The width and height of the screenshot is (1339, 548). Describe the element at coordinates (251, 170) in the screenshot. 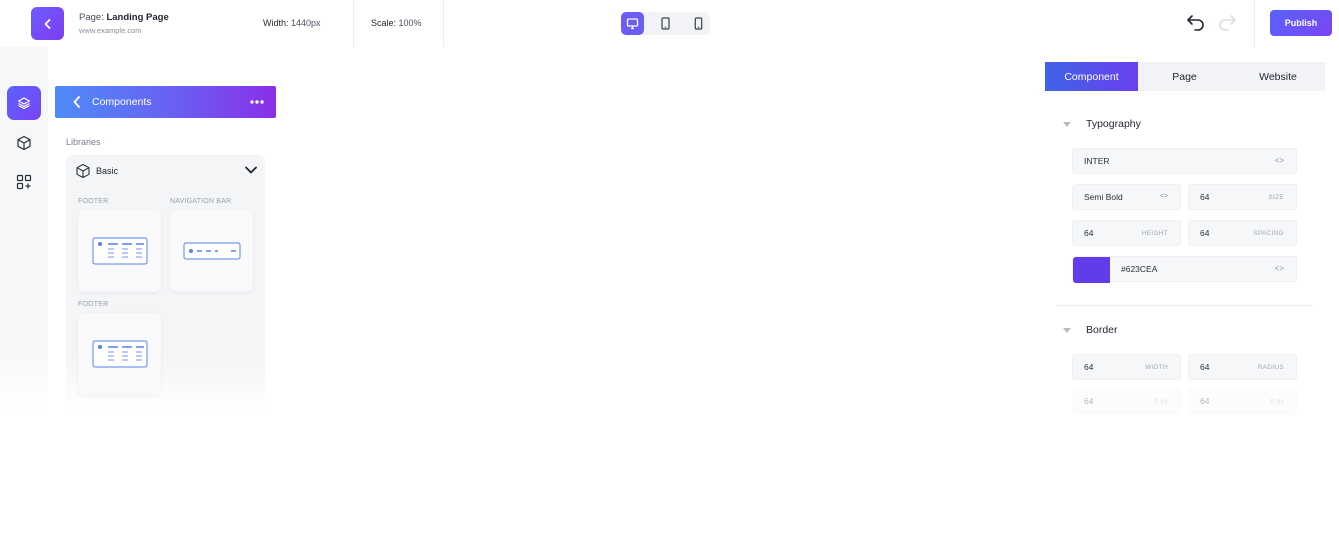

I see `chevron-down-icon` at that location.